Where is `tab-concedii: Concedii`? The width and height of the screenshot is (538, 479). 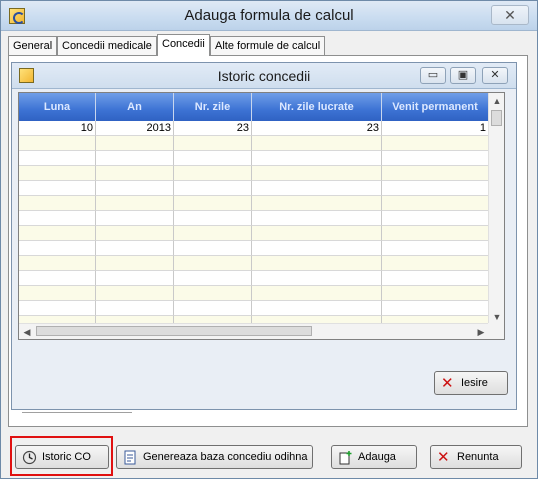
tab-concedii: Concedii is located at coordinates (183, 45).